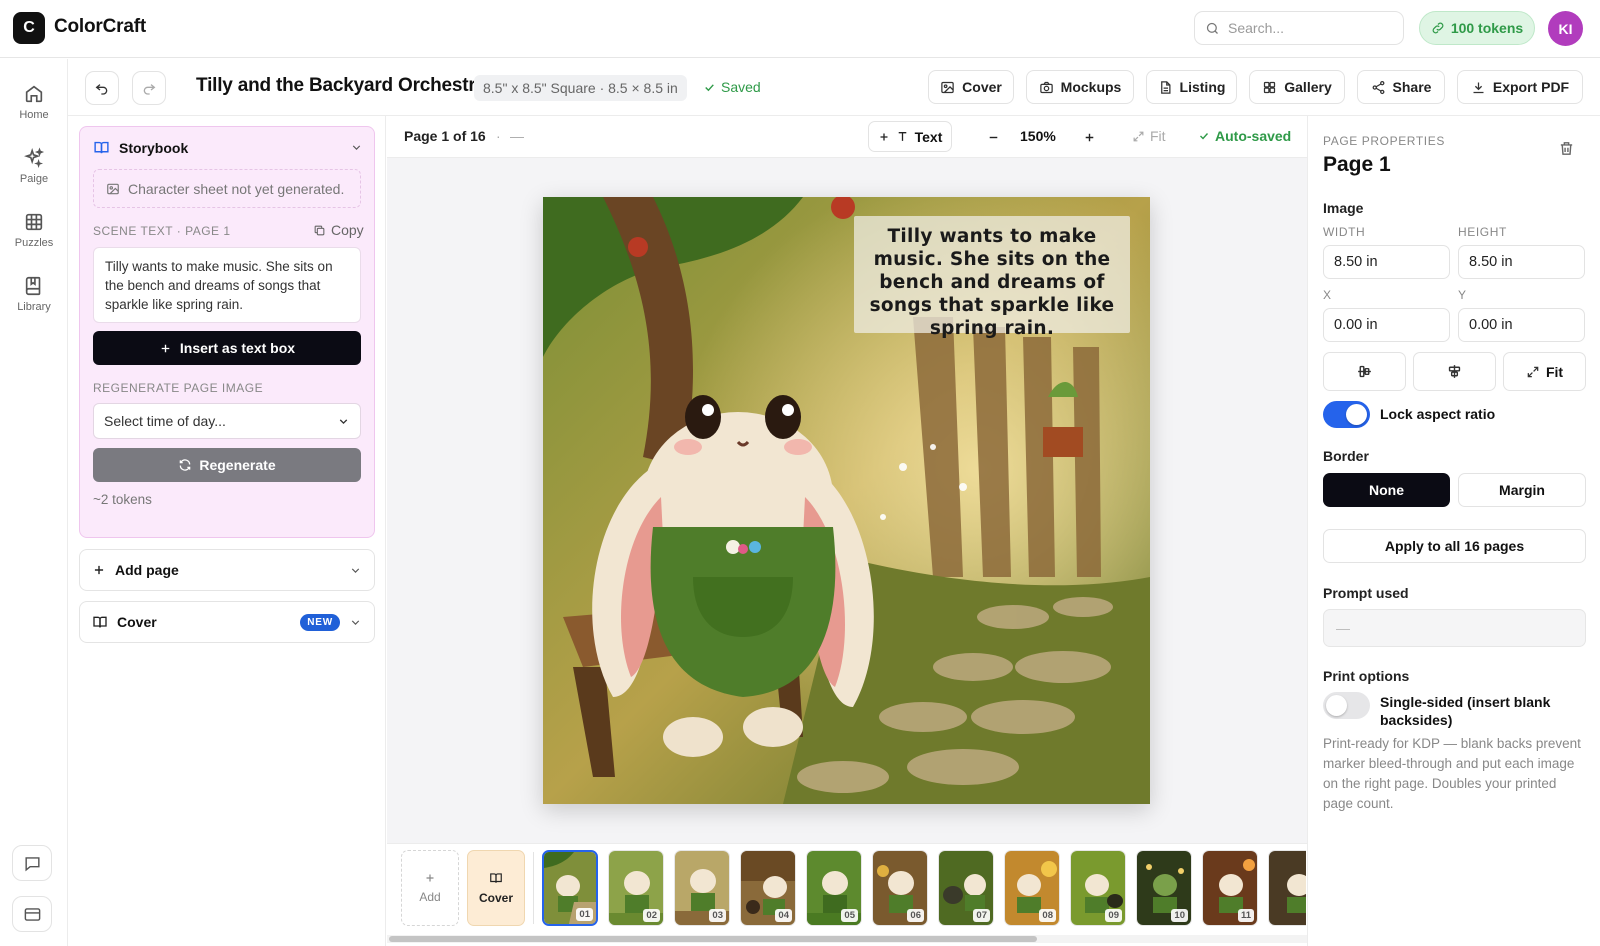 The image size is (1600, 946). I want to click on gallery-button: Gallery, so click(1297, 87).